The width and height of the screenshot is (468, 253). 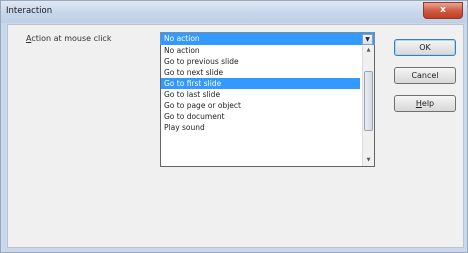 I want to click on list-item: No action, so click(x=260, y=50).